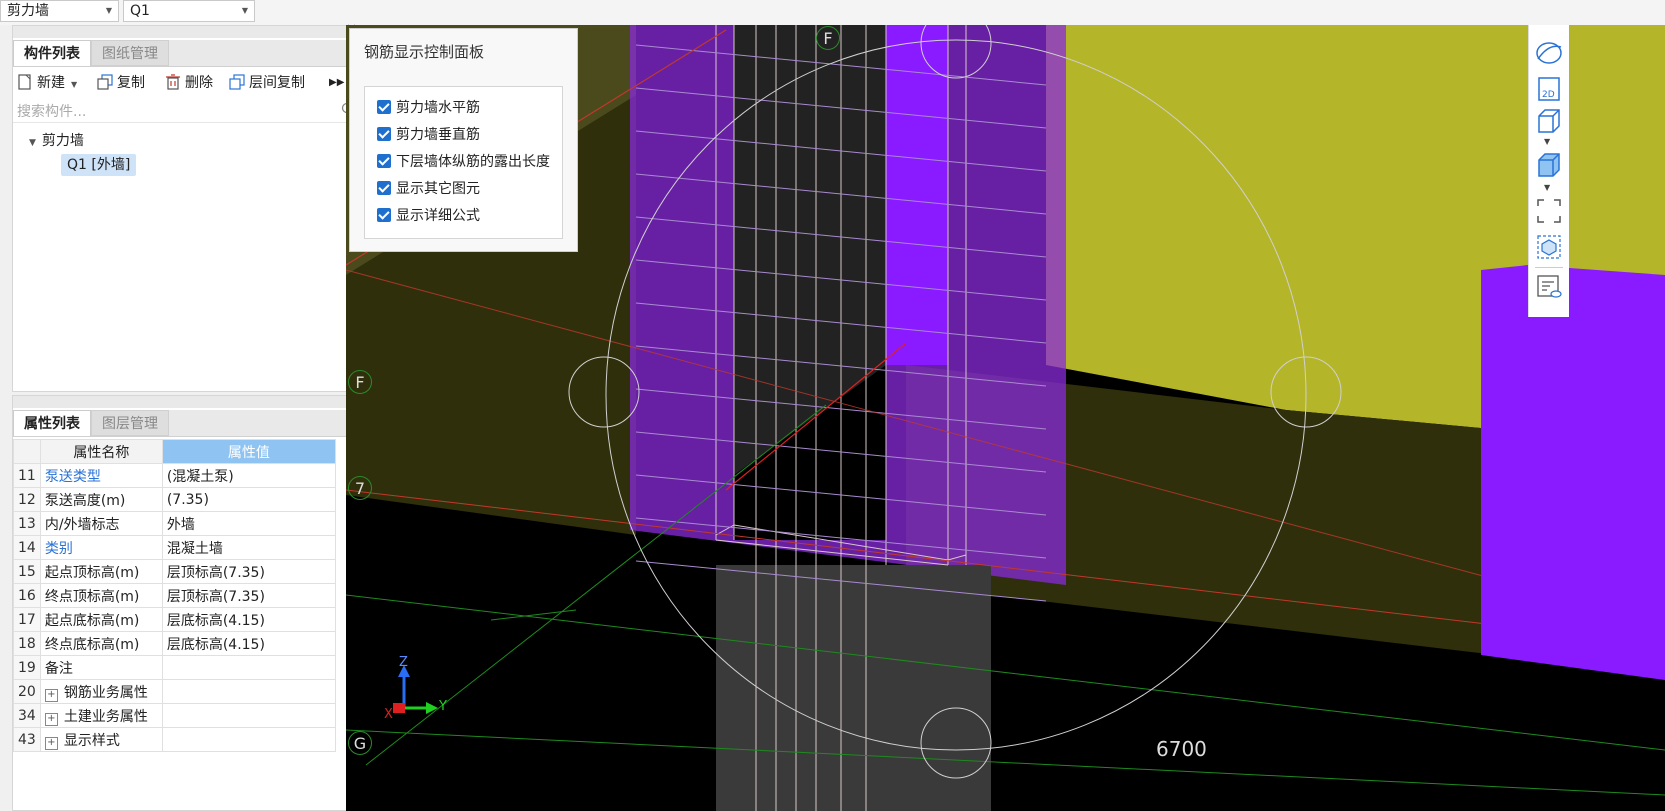 The image size is (1665, 811). What do you see at coordinates (105, 82) in the screenshot?
I see `copy-icon` at bounding box center [105, 82].